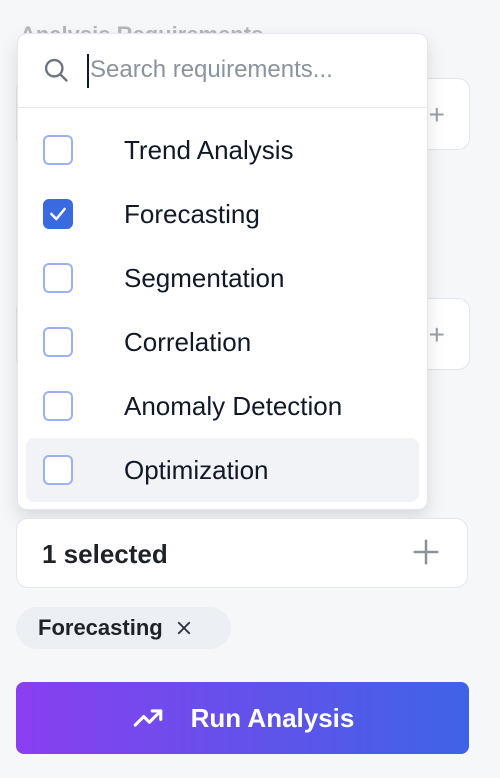 This screenshot has width=500, height=778. I want to click on option-label: Segmentation, so click(204, 277).